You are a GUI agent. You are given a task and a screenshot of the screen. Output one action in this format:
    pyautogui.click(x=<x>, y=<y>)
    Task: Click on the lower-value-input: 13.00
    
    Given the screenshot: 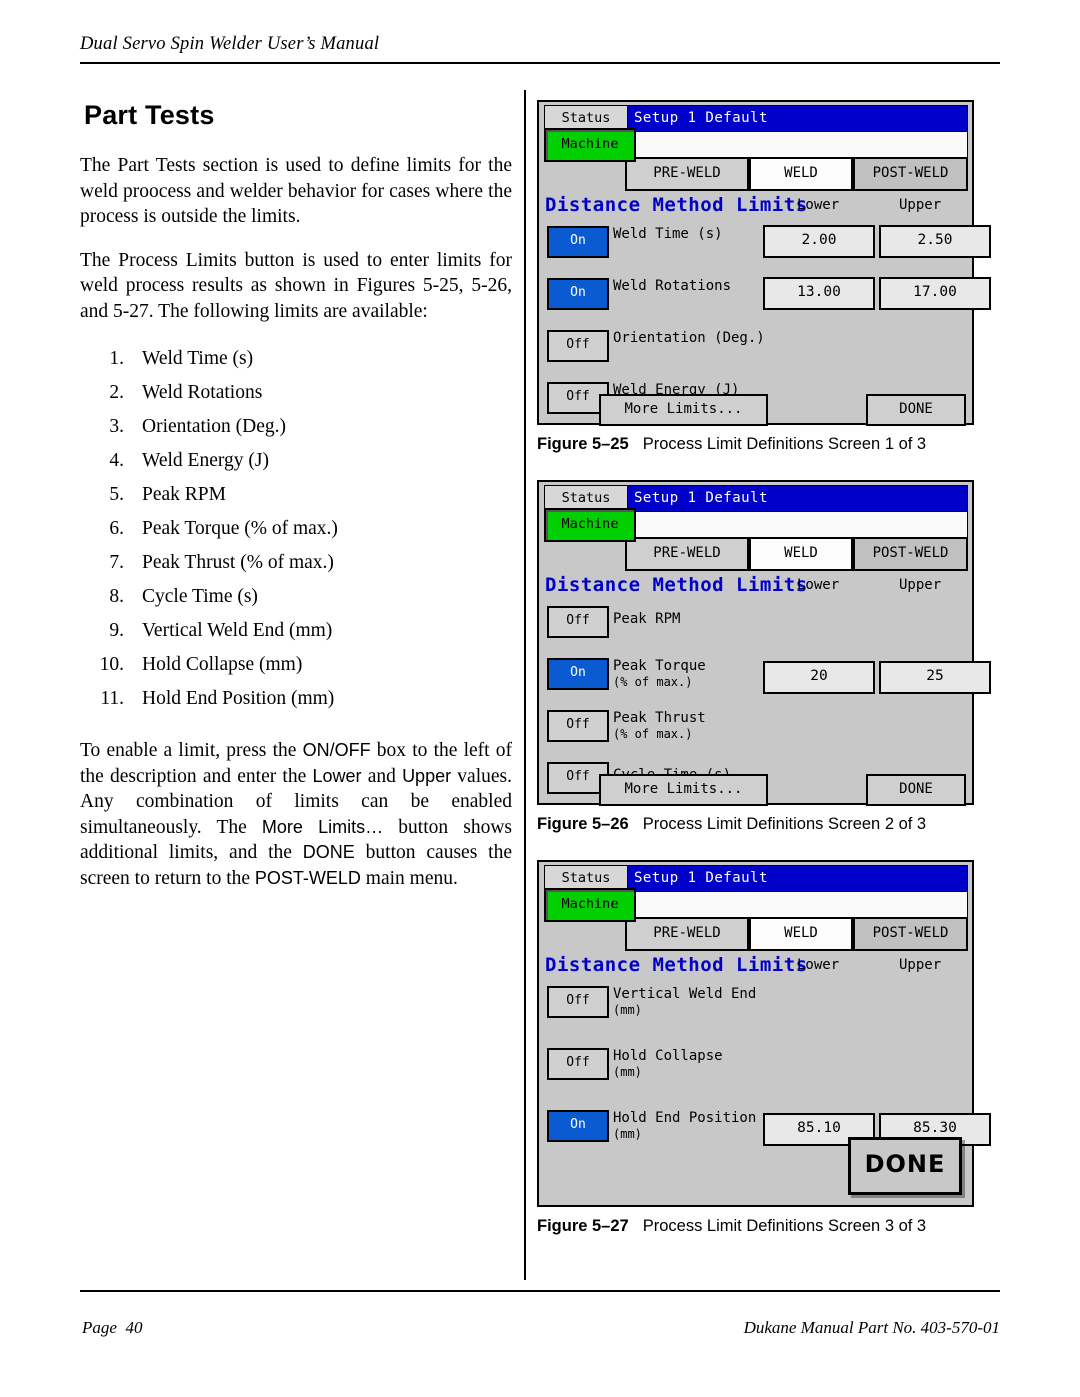 What is the action you would take?
    pyautogui.click(x=819, y=293)
    